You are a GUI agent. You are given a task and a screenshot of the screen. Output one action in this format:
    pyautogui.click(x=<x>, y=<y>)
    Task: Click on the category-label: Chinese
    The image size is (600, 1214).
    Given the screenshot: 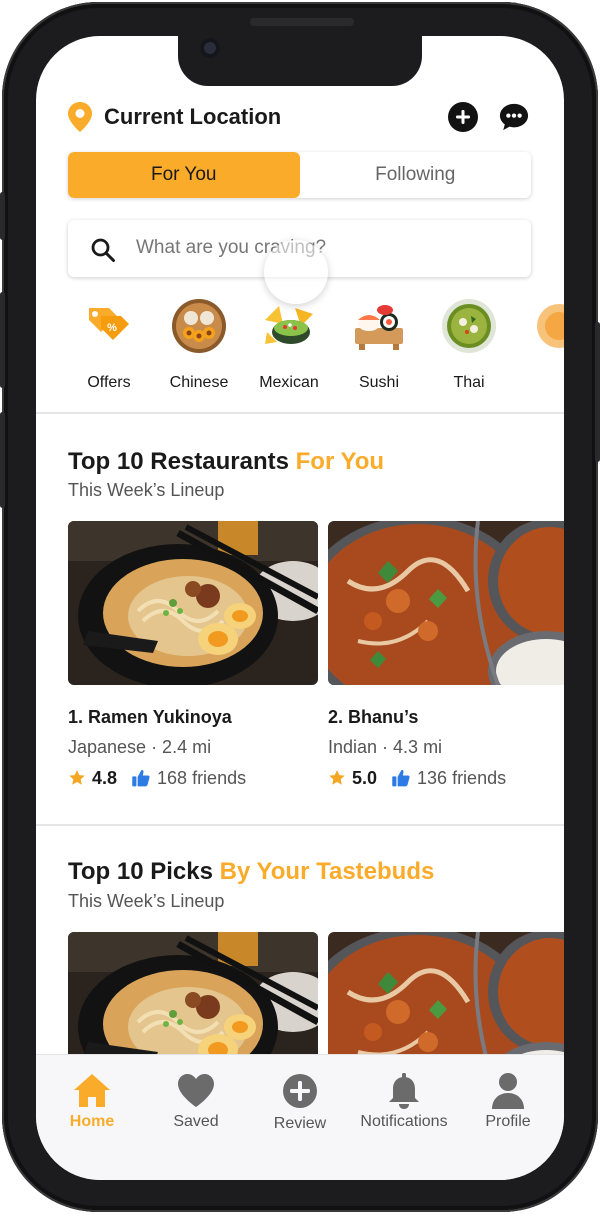 What is the action you would take?
    pyautogui.click(x=199, y=382)
    